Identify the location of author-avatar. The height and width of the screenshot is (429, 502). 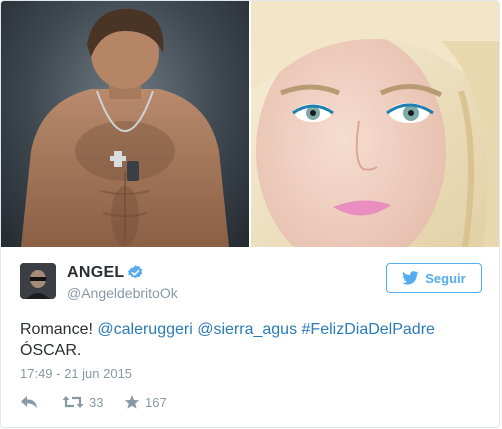
(38, 281).